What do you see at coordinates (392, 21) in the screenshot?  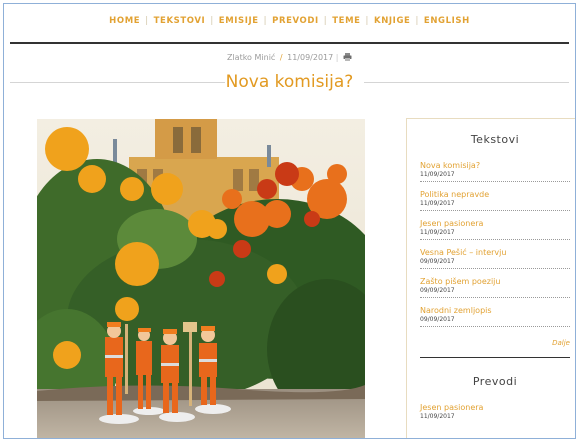 I see `nav-knjige: KNJIGE` at bounding box center [392, 21].